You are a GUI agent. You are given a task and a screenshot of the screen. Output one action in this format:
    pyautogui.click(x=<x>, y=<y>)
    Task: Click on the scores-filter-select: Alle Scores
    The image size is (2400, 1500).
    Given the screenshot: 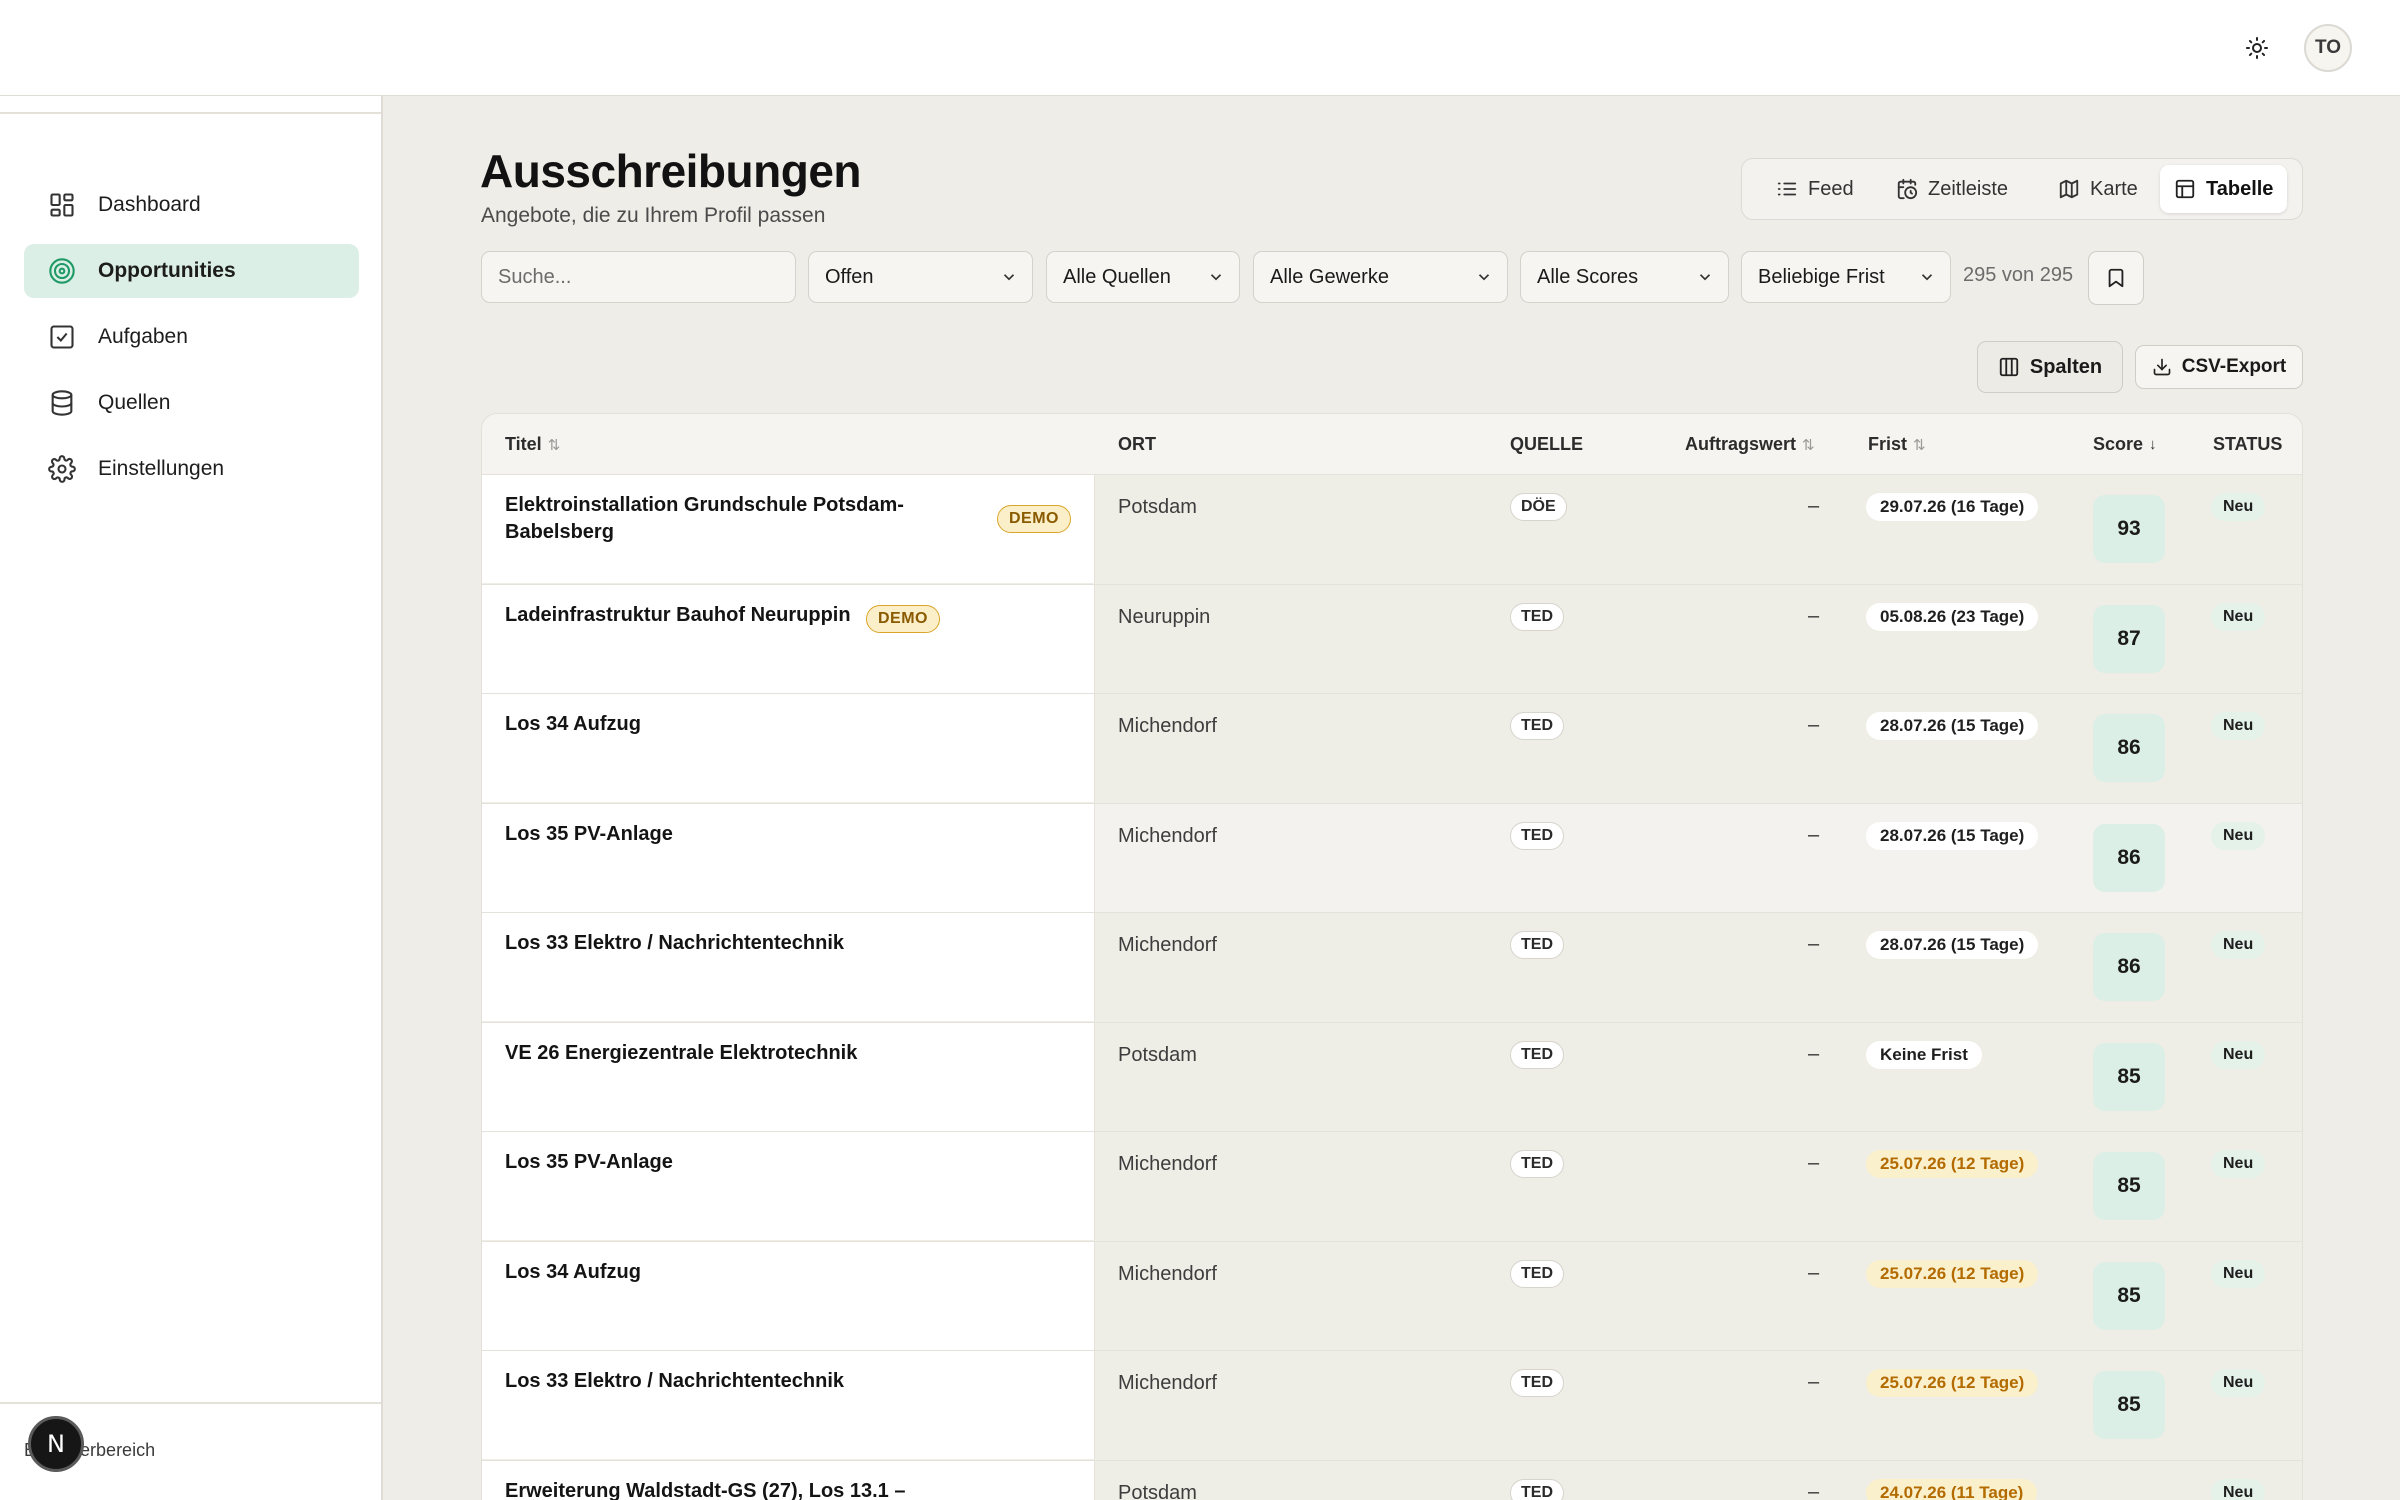 What is the action you would take?
    pyautogui.click(x=1624, y=277)
    